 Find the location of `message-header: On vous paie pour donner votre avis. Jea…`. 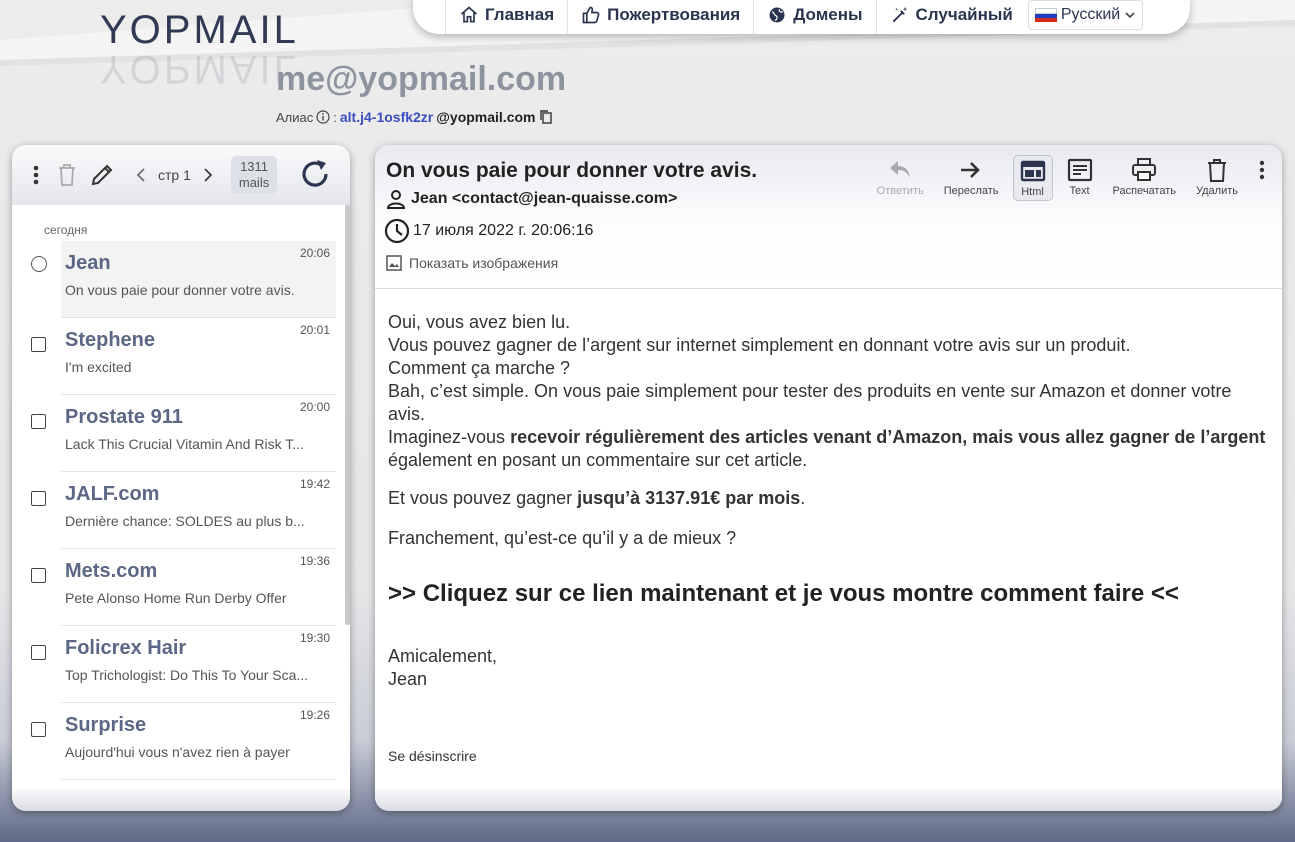

message-header: On vous paie pour donner votre avis. Jea… is located at coordinates (828, 217).